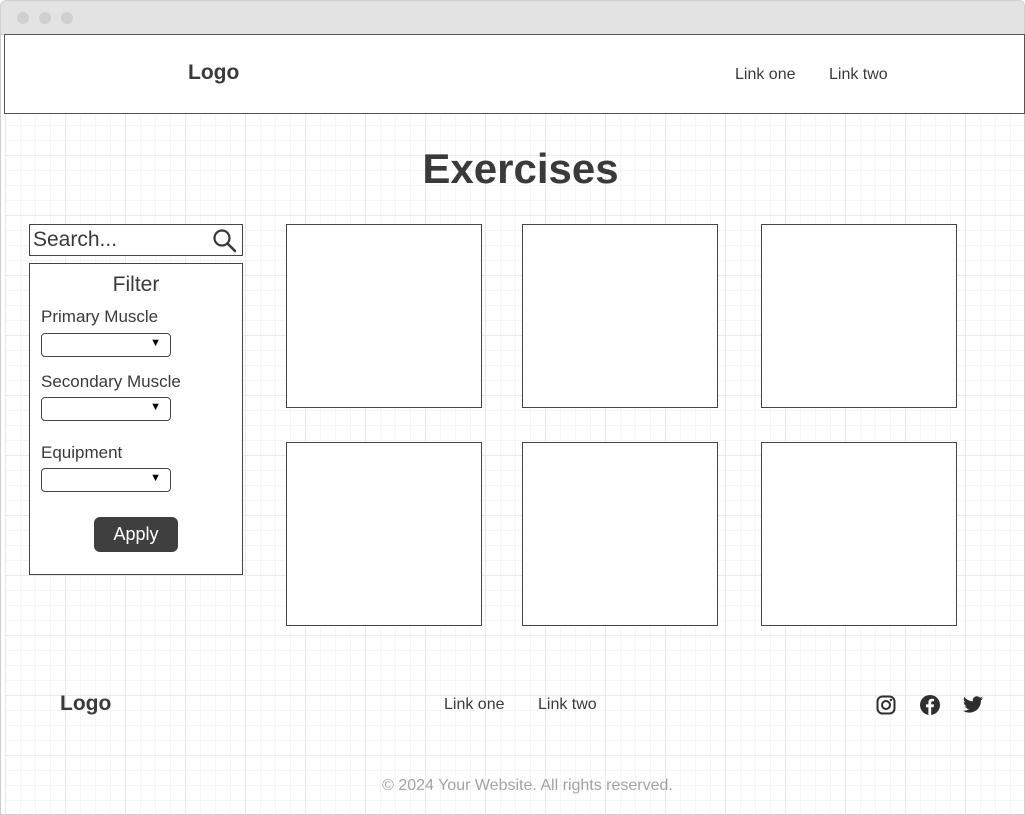  Describe the element at coordinates (136, 534) in the screenshot. I see `apply-button: Apply` at that location.